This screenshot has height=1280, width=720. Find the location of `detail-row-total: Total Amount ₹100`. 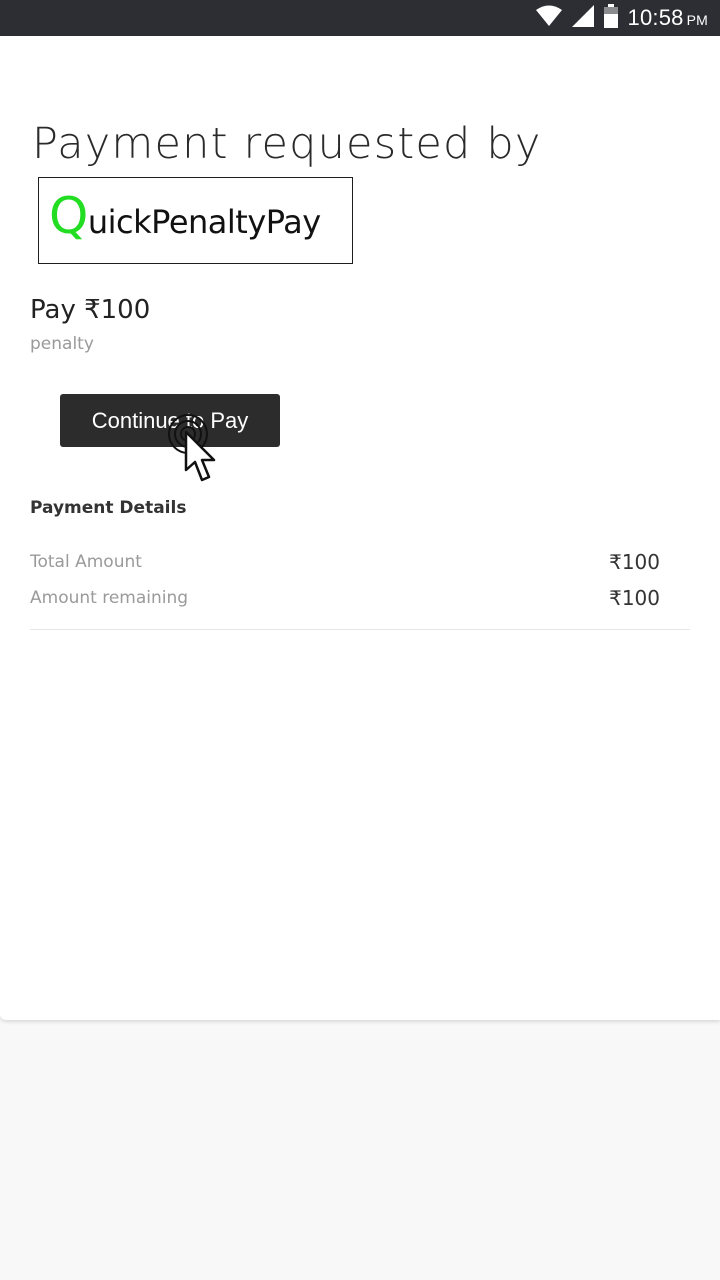

detail-row-total: Total Amount ₹100 is located at coordinates (345, 565).